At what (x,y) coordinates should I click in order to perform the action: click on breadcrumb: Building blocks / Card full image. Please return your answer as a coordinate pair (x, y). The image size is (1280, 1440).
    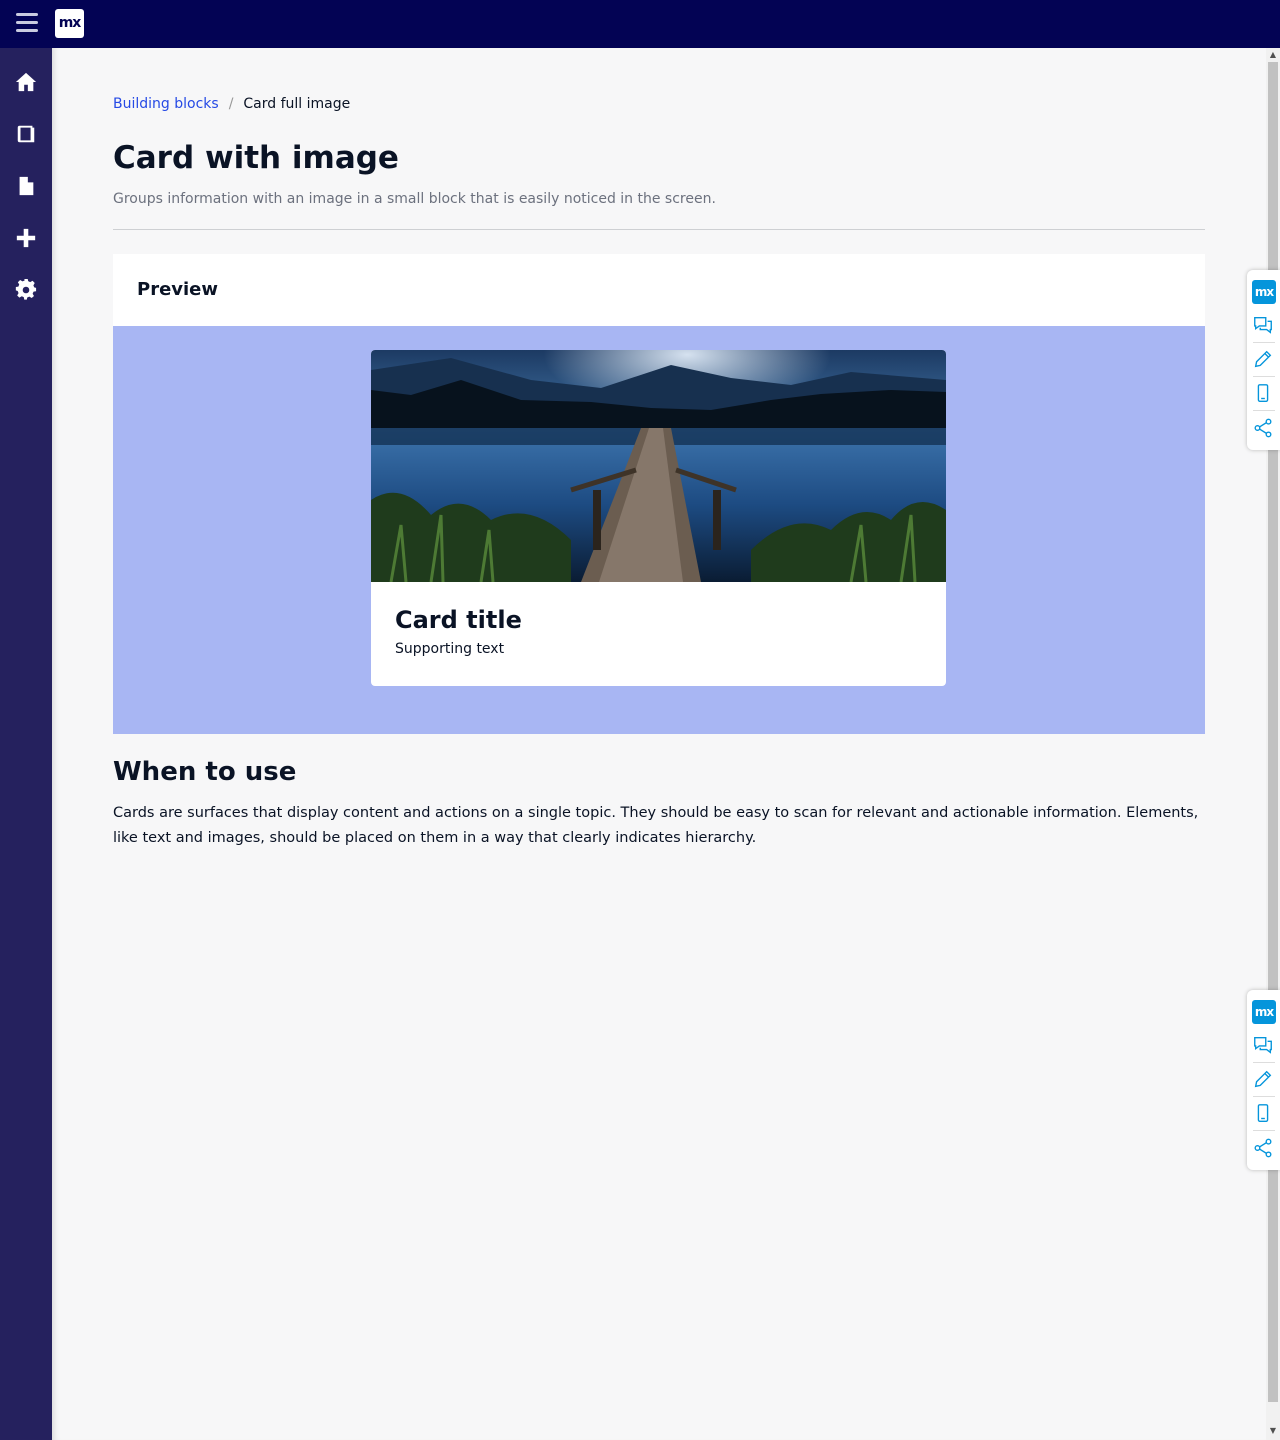
    Looking at the image, I should click on (231, 104).